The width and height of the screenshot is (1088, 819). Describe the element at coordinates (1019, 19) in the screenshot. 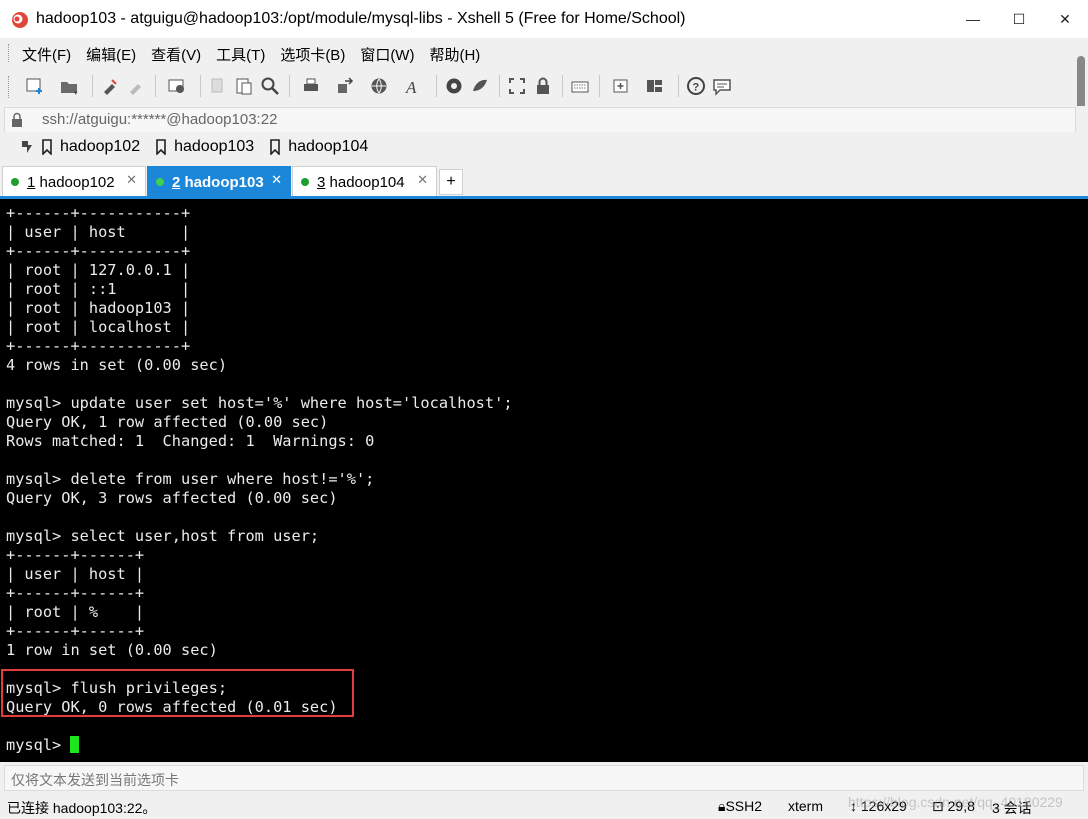

I see `maximize-button: ☐` at that location.